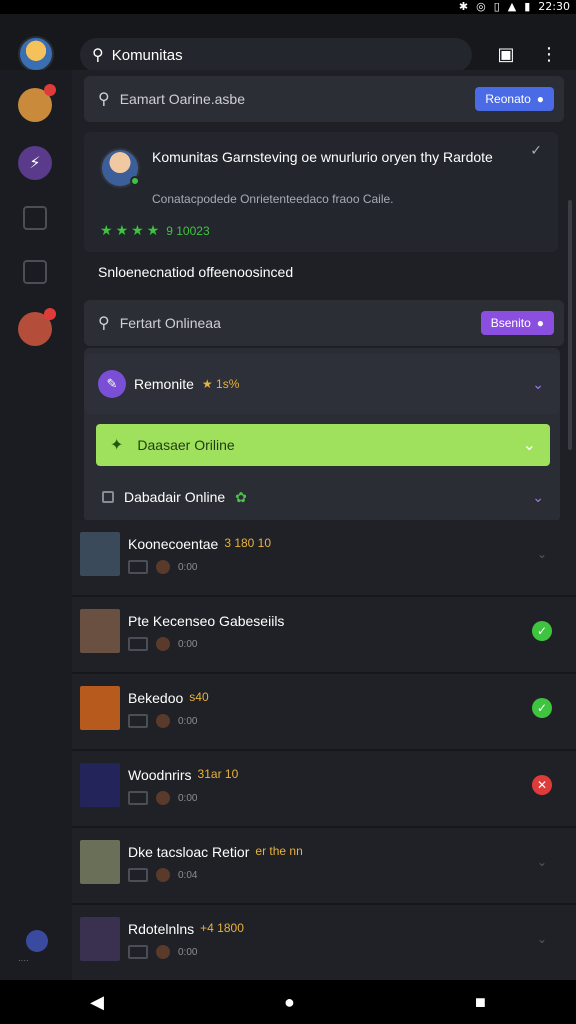 The height and width of the screenshot is (1024, 576). I want to click on checkbox-option: Dabadair Online ✿ ⌄, so click(322, 497).